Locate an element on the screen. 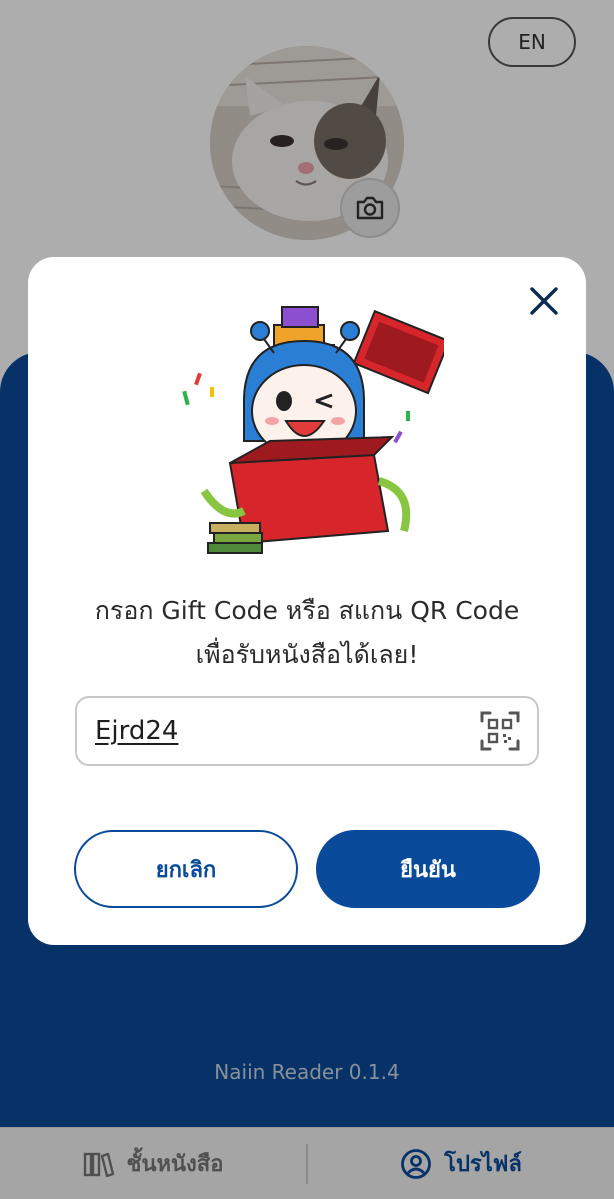  cancel-button: ยกเลิก is located at coordinates (186, 869).